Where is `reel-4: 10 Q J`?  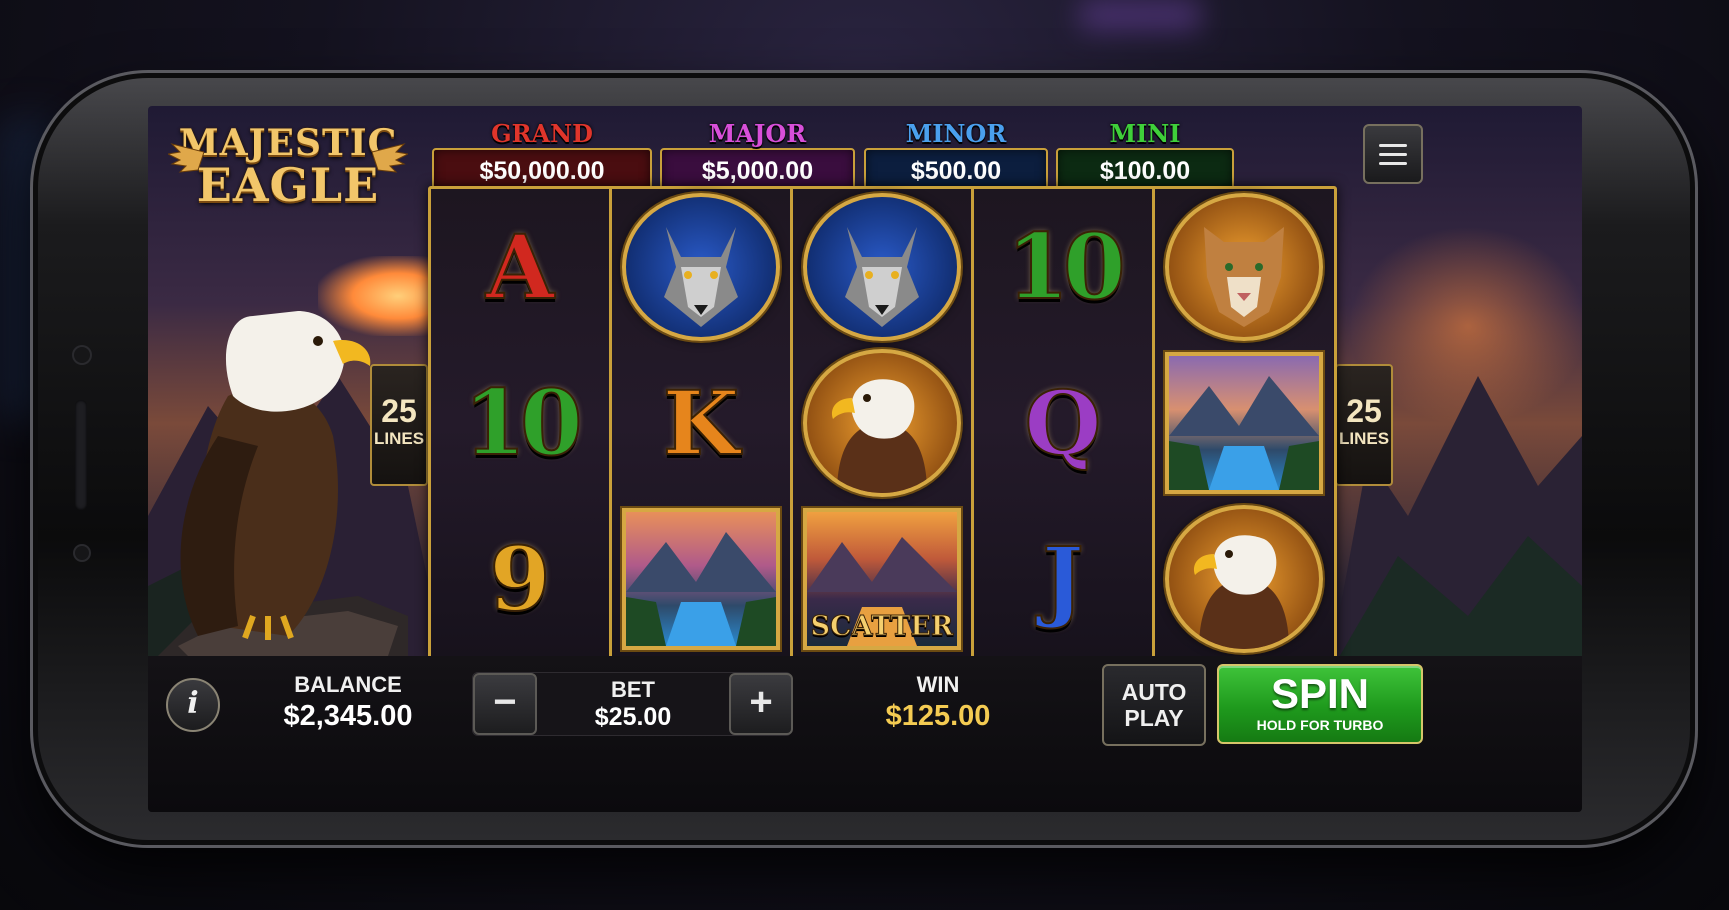
reel-4: 10 Q J is located at coordinates (1063, 423).